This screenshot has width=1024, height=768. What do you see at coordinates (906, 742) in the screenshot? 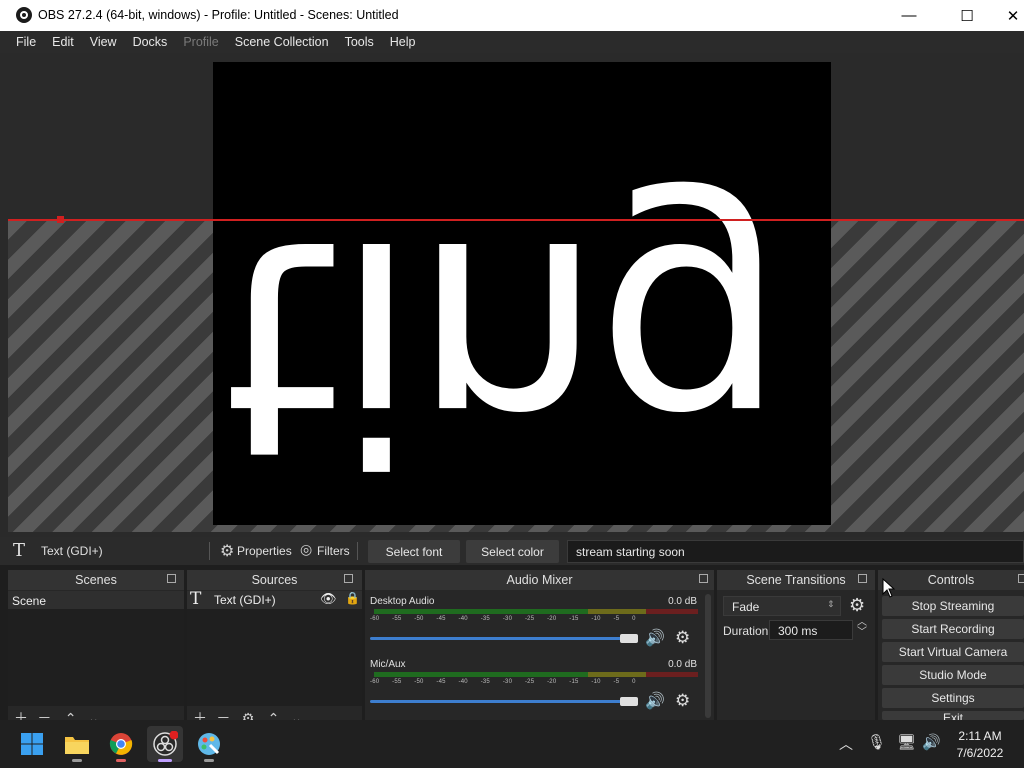
I see `network-icon: 🖥` at bounding box center [906, 742].